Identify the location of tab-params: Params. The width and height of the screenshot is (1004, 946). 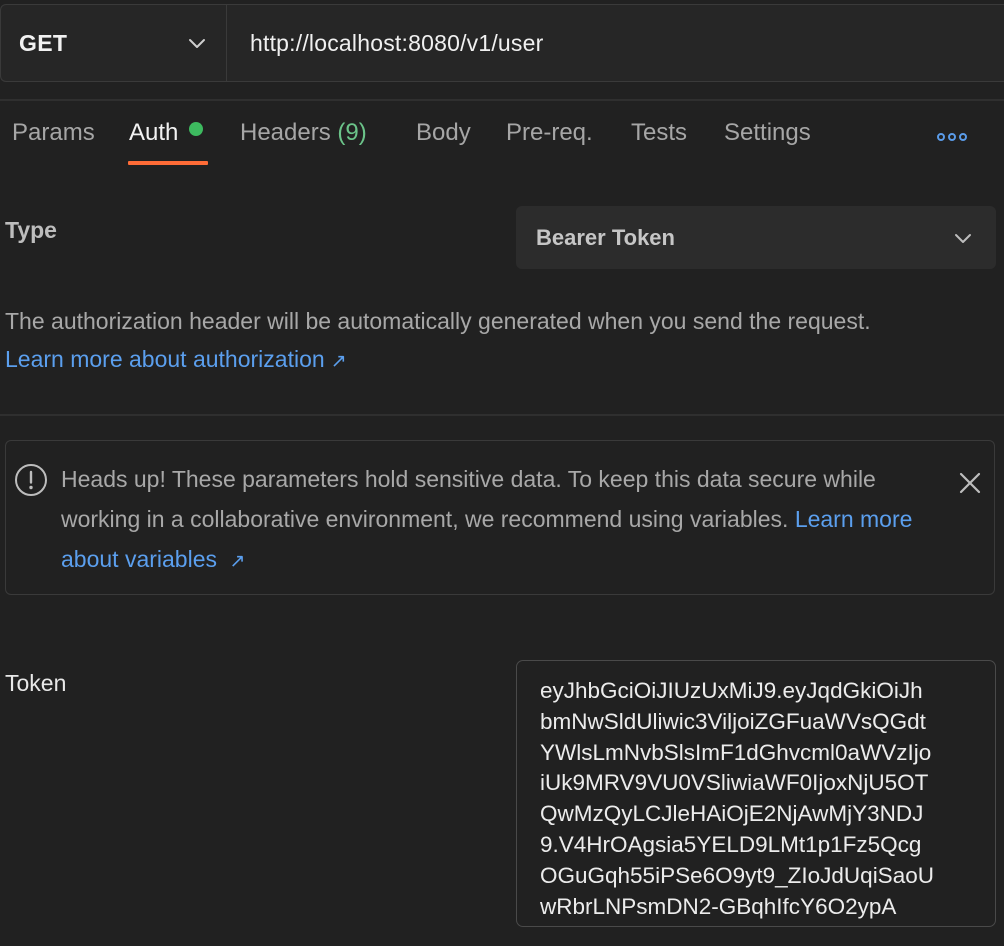
(53, 133).